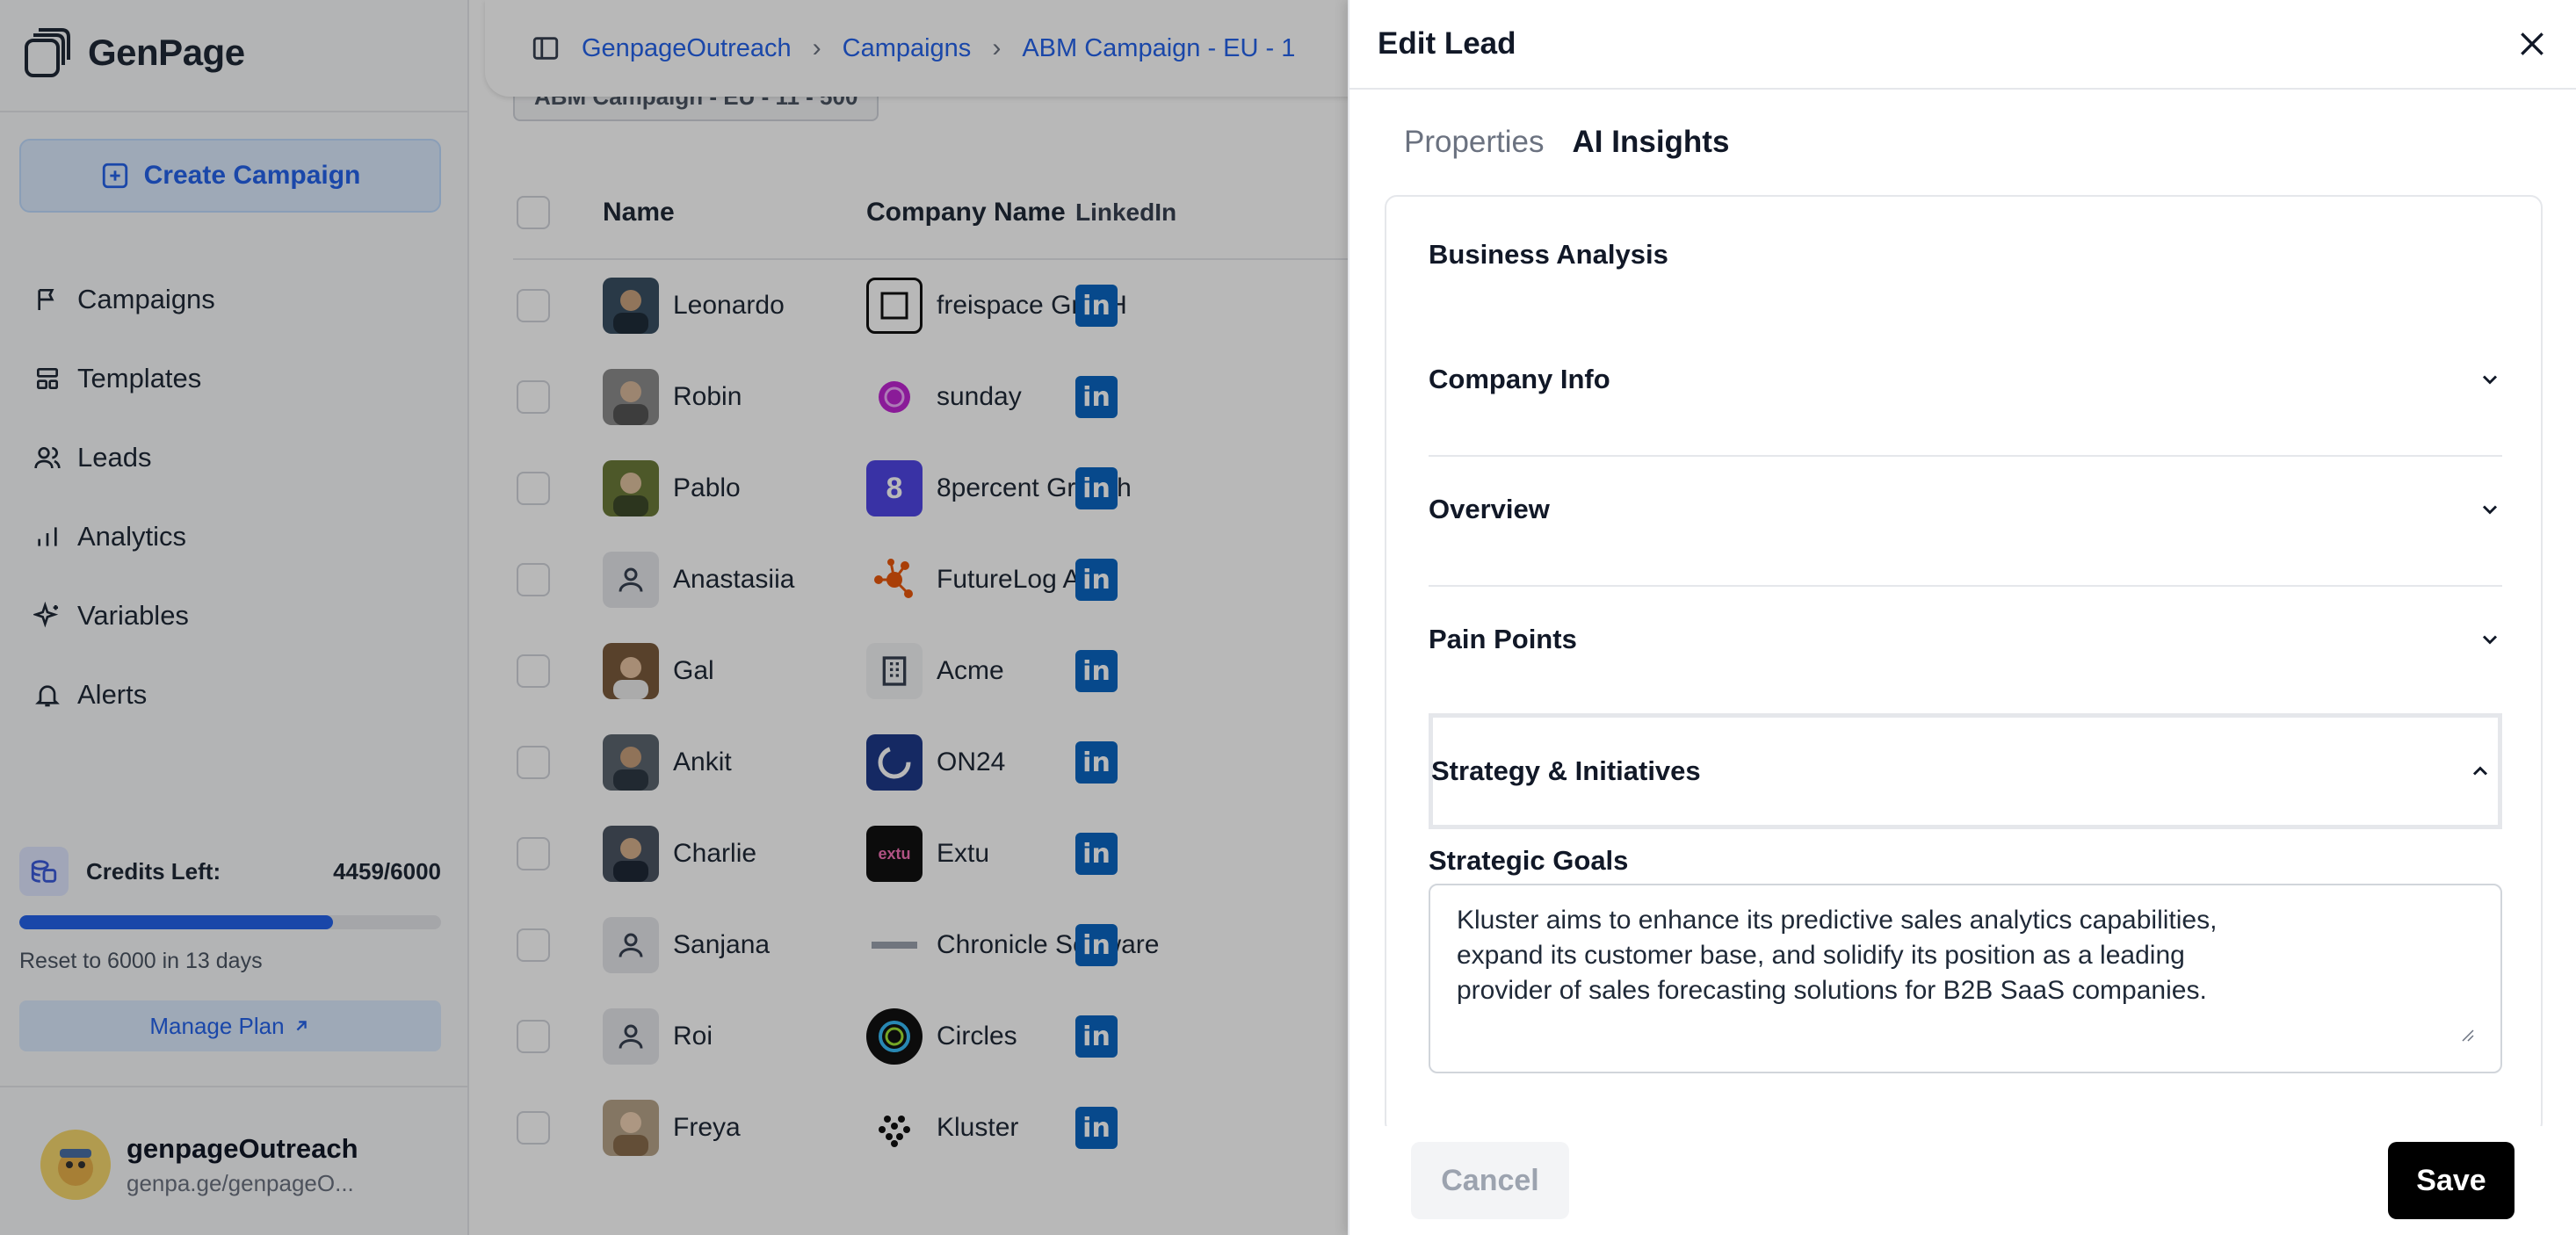  Describe the element at coordinates (1503, 639) in the screenshot. I see `accordion-label: Pain Points` at that location.